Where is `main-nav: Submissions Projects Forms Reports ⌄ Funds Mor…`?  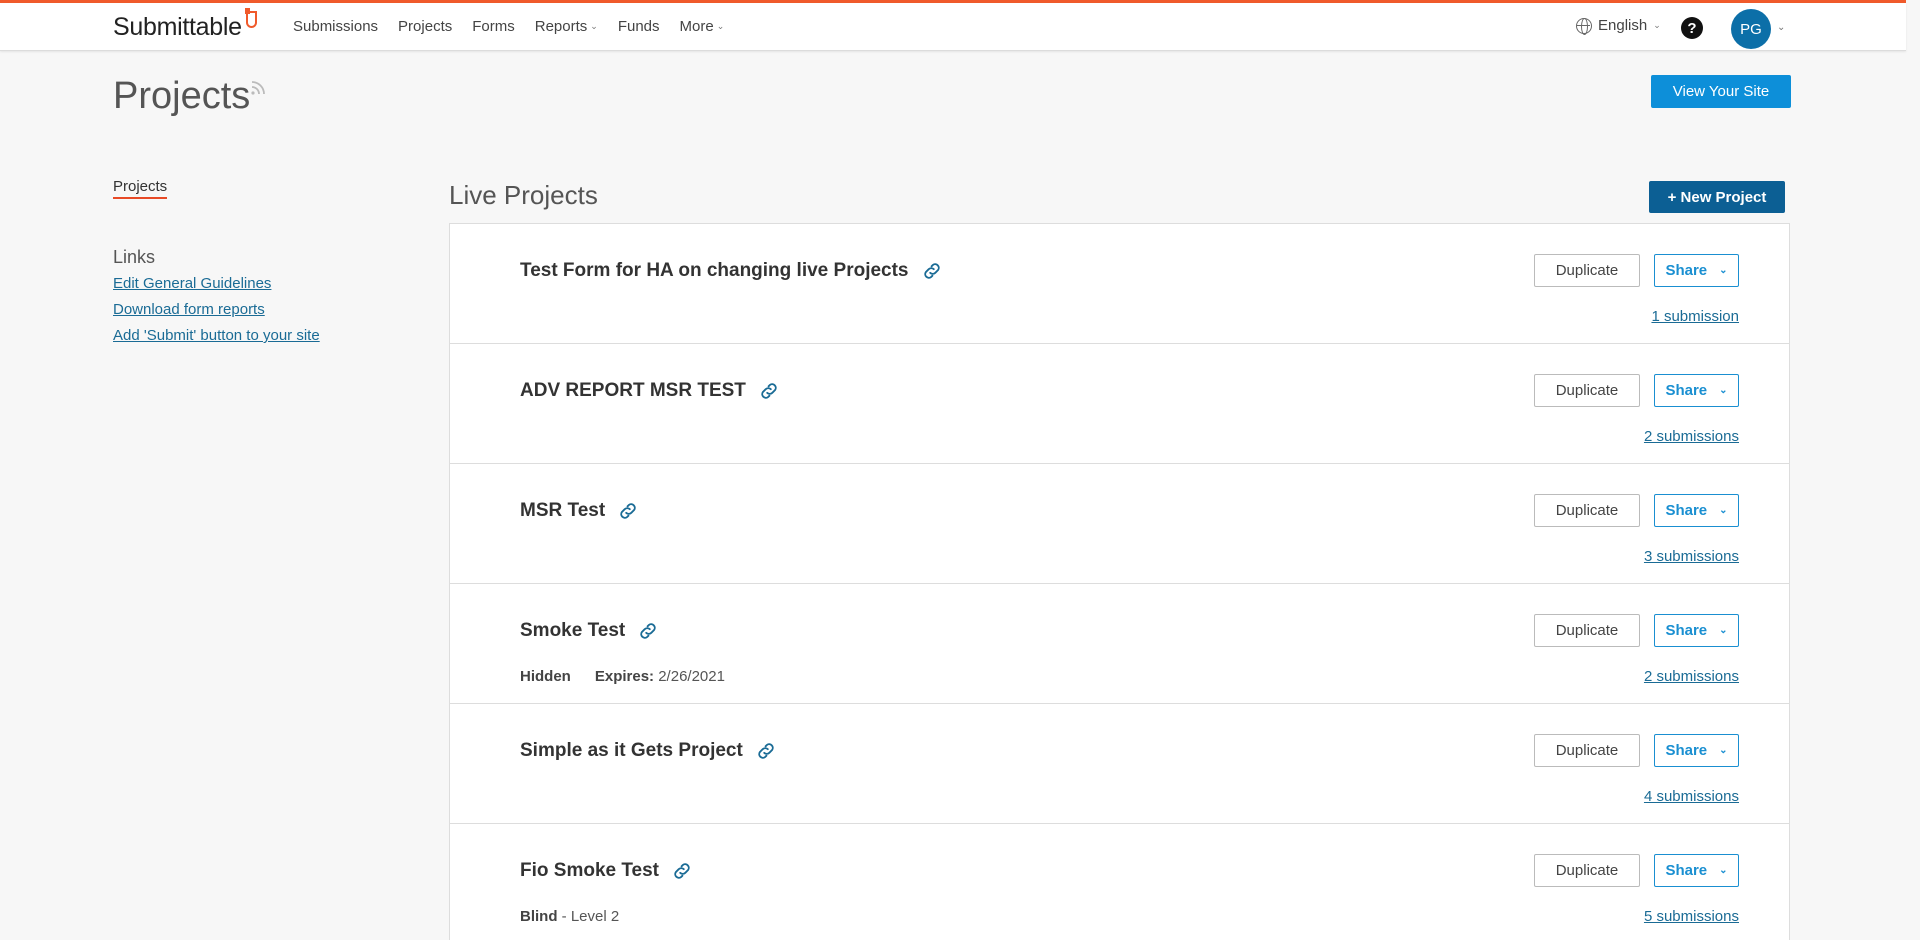
main-nav: Submissions Projects Forms Reports ⌄ Funds Mor… is located at coordinates (508, 26).